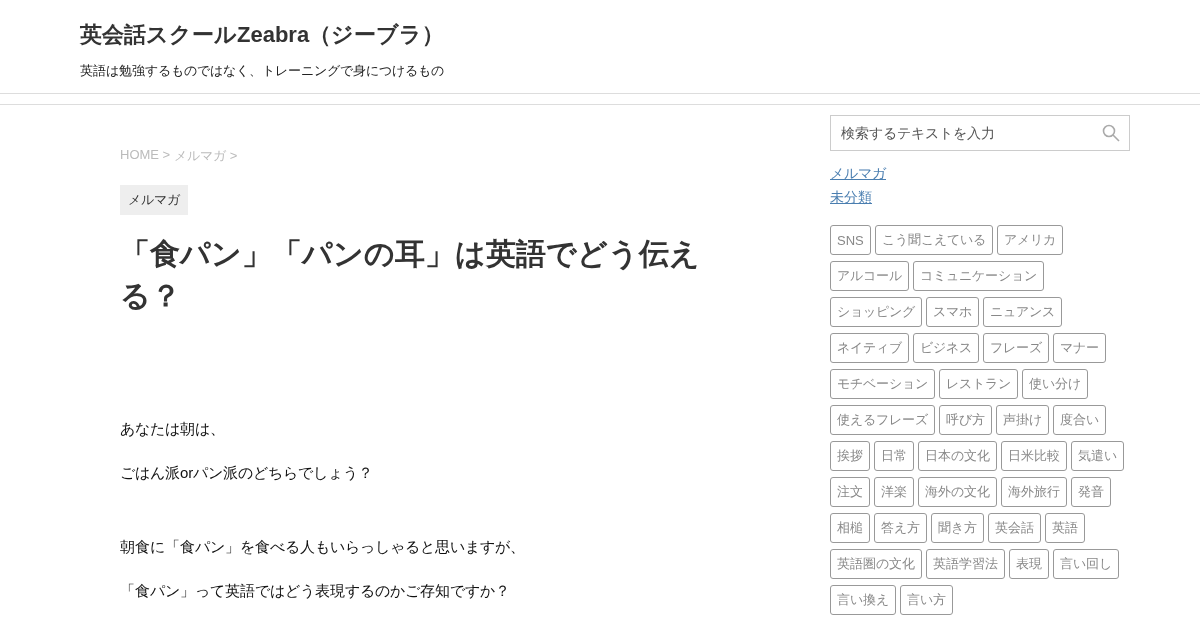  Describe the element at coordinates (952, 312) in the screenshot. I see `tag-link: スマホ` at that location.